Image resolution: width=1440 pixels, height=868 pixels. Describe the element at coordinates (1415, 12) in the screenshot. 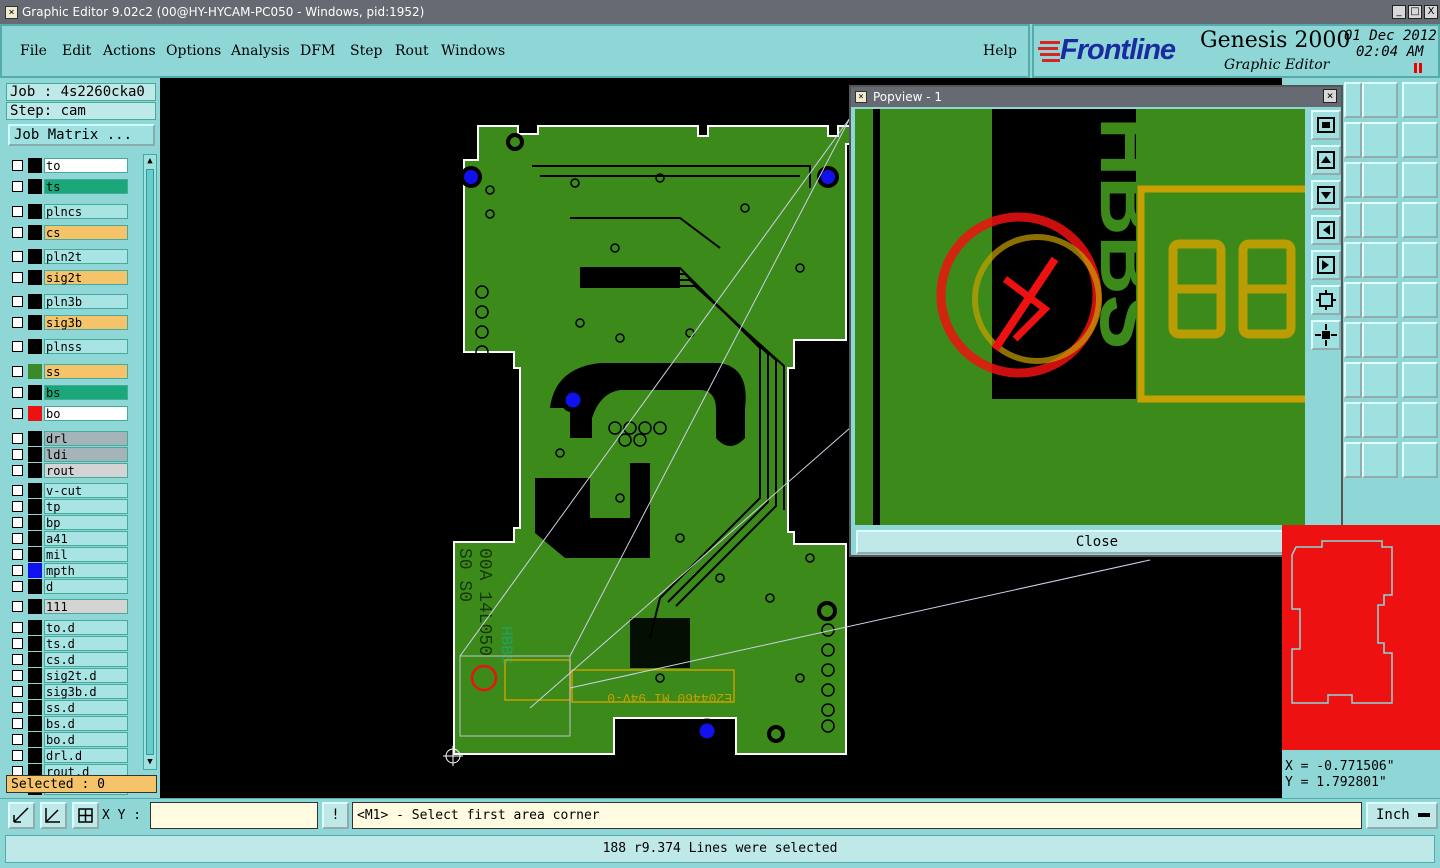

I see `maximize-button: □` at that location.